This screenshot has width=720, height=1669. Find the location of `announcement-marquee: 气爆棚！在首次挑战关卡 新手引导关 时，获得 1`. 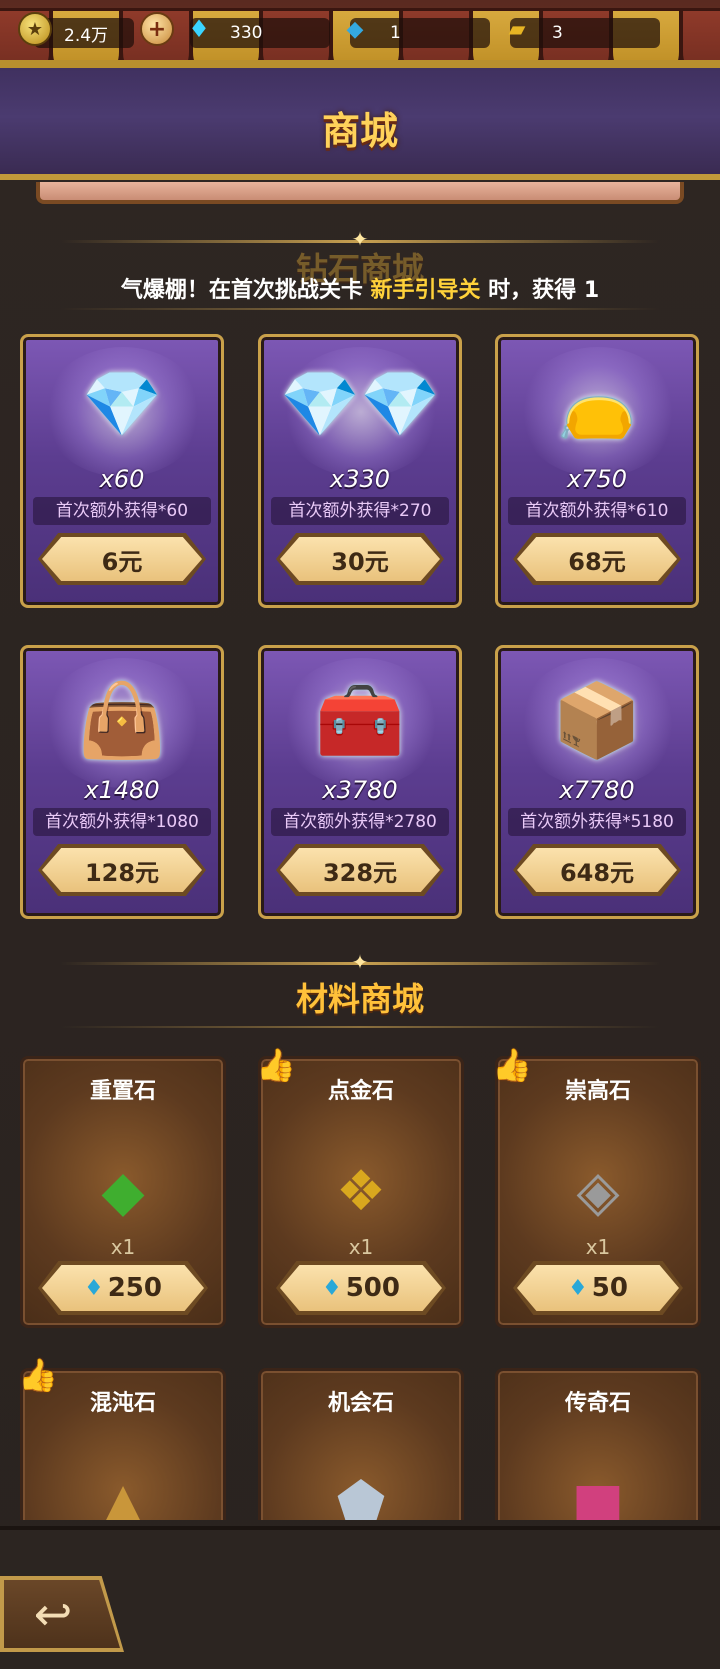

announcement-marquee: 气爆棚！在首次挑战关卡 新手引导关 时，获得 1 is located at coordinates (360, 290).